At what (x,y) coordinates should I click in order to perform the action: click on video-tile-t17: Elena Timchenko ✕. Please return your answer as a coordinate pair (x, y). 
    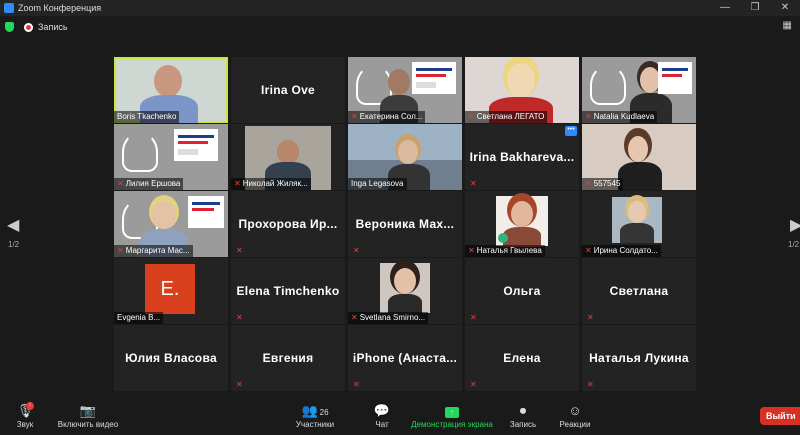
    Looking at the image, I should click on (288, 291).